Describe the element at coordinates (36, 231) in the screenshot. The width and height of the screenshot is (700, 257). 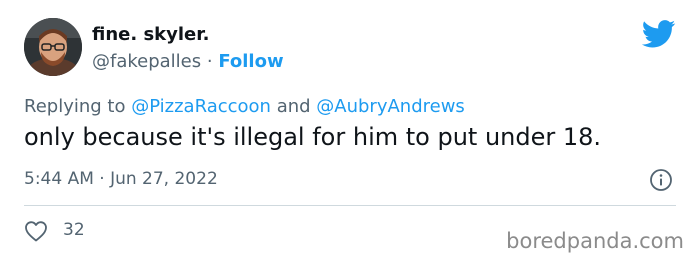
I see `heart-icon` at that location.